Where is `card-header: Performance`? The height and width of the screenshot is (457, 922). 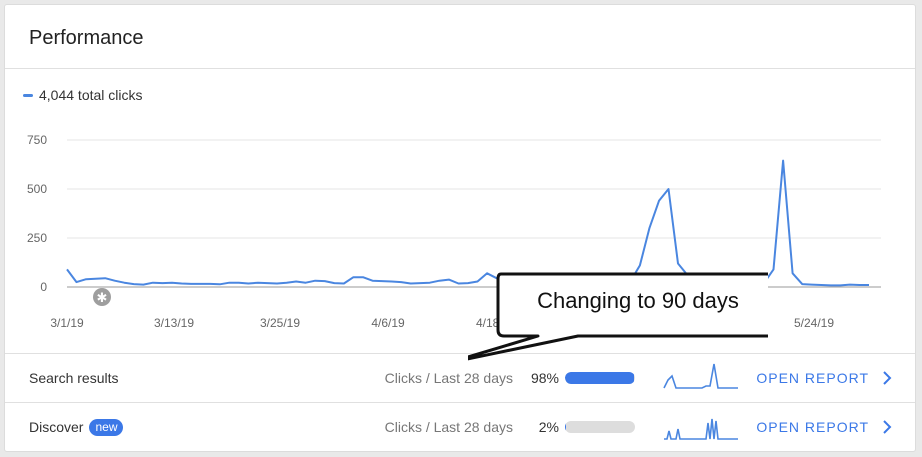
card-header: Performance is located at coordinates (460, 37).